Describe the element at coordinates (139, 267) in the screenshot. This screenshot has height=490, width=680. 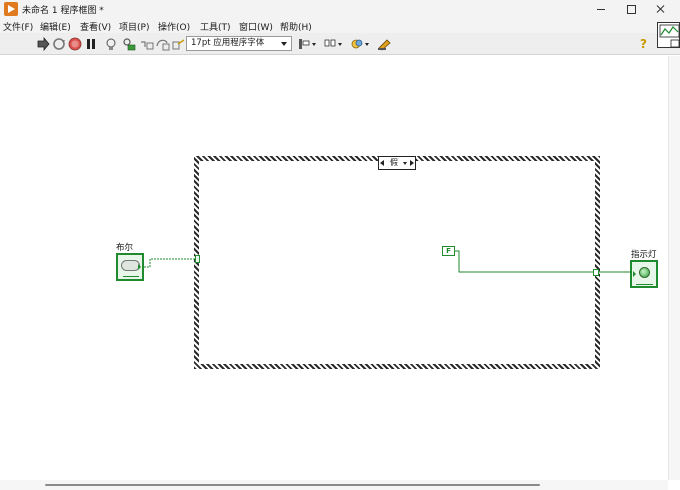
I see `output-arrow-icon` at that location.